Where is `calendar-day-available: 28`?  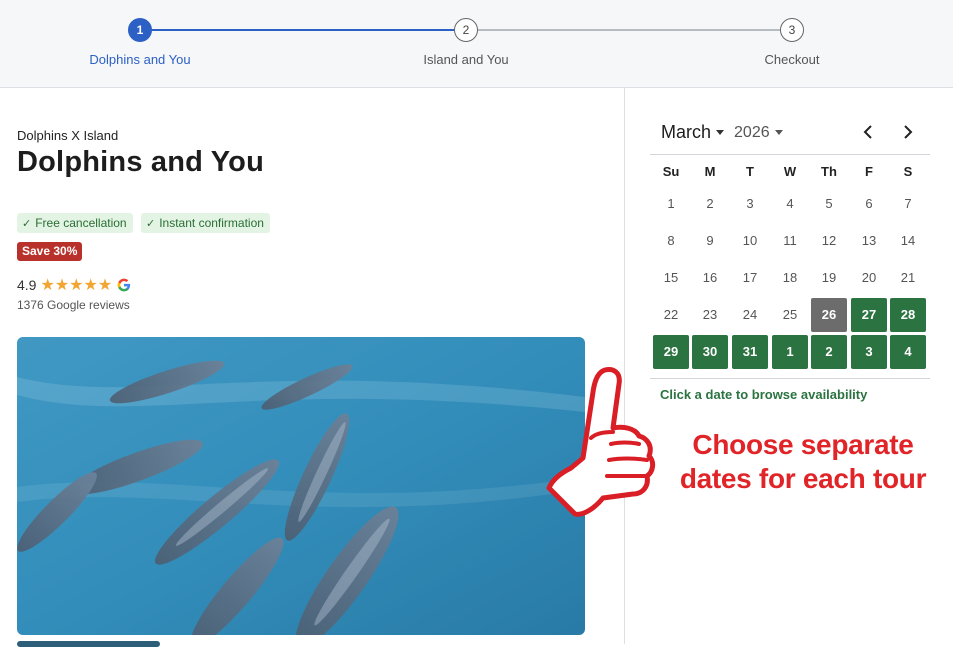 calendar-day-available: 28 is located at coordinates (908, 315).